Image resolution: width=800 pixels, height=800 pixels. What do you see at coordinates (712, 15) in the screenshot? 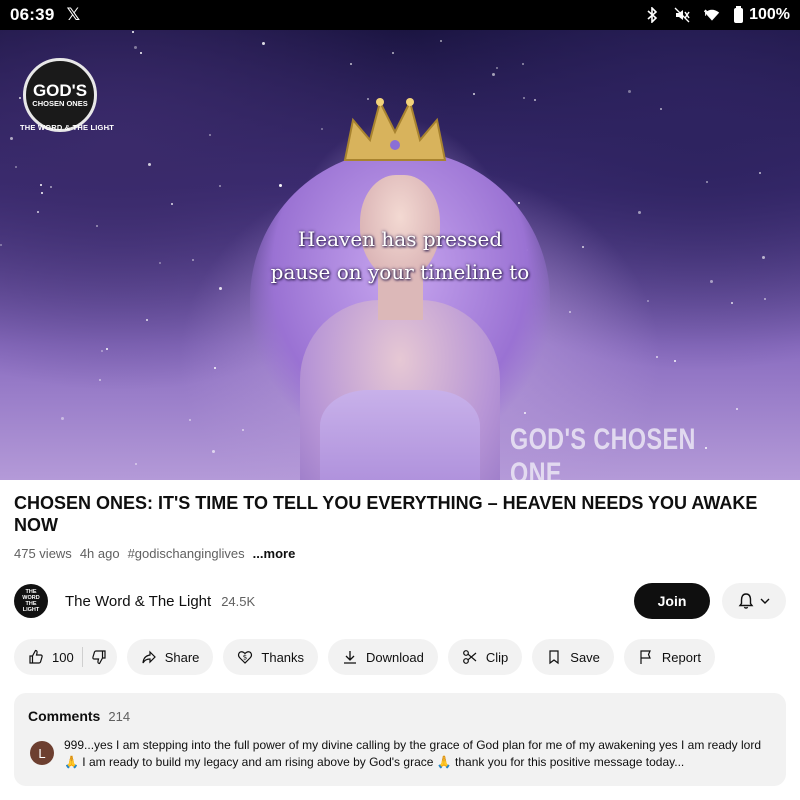
I see `wifi-icon` at bounding box center [712, 15].